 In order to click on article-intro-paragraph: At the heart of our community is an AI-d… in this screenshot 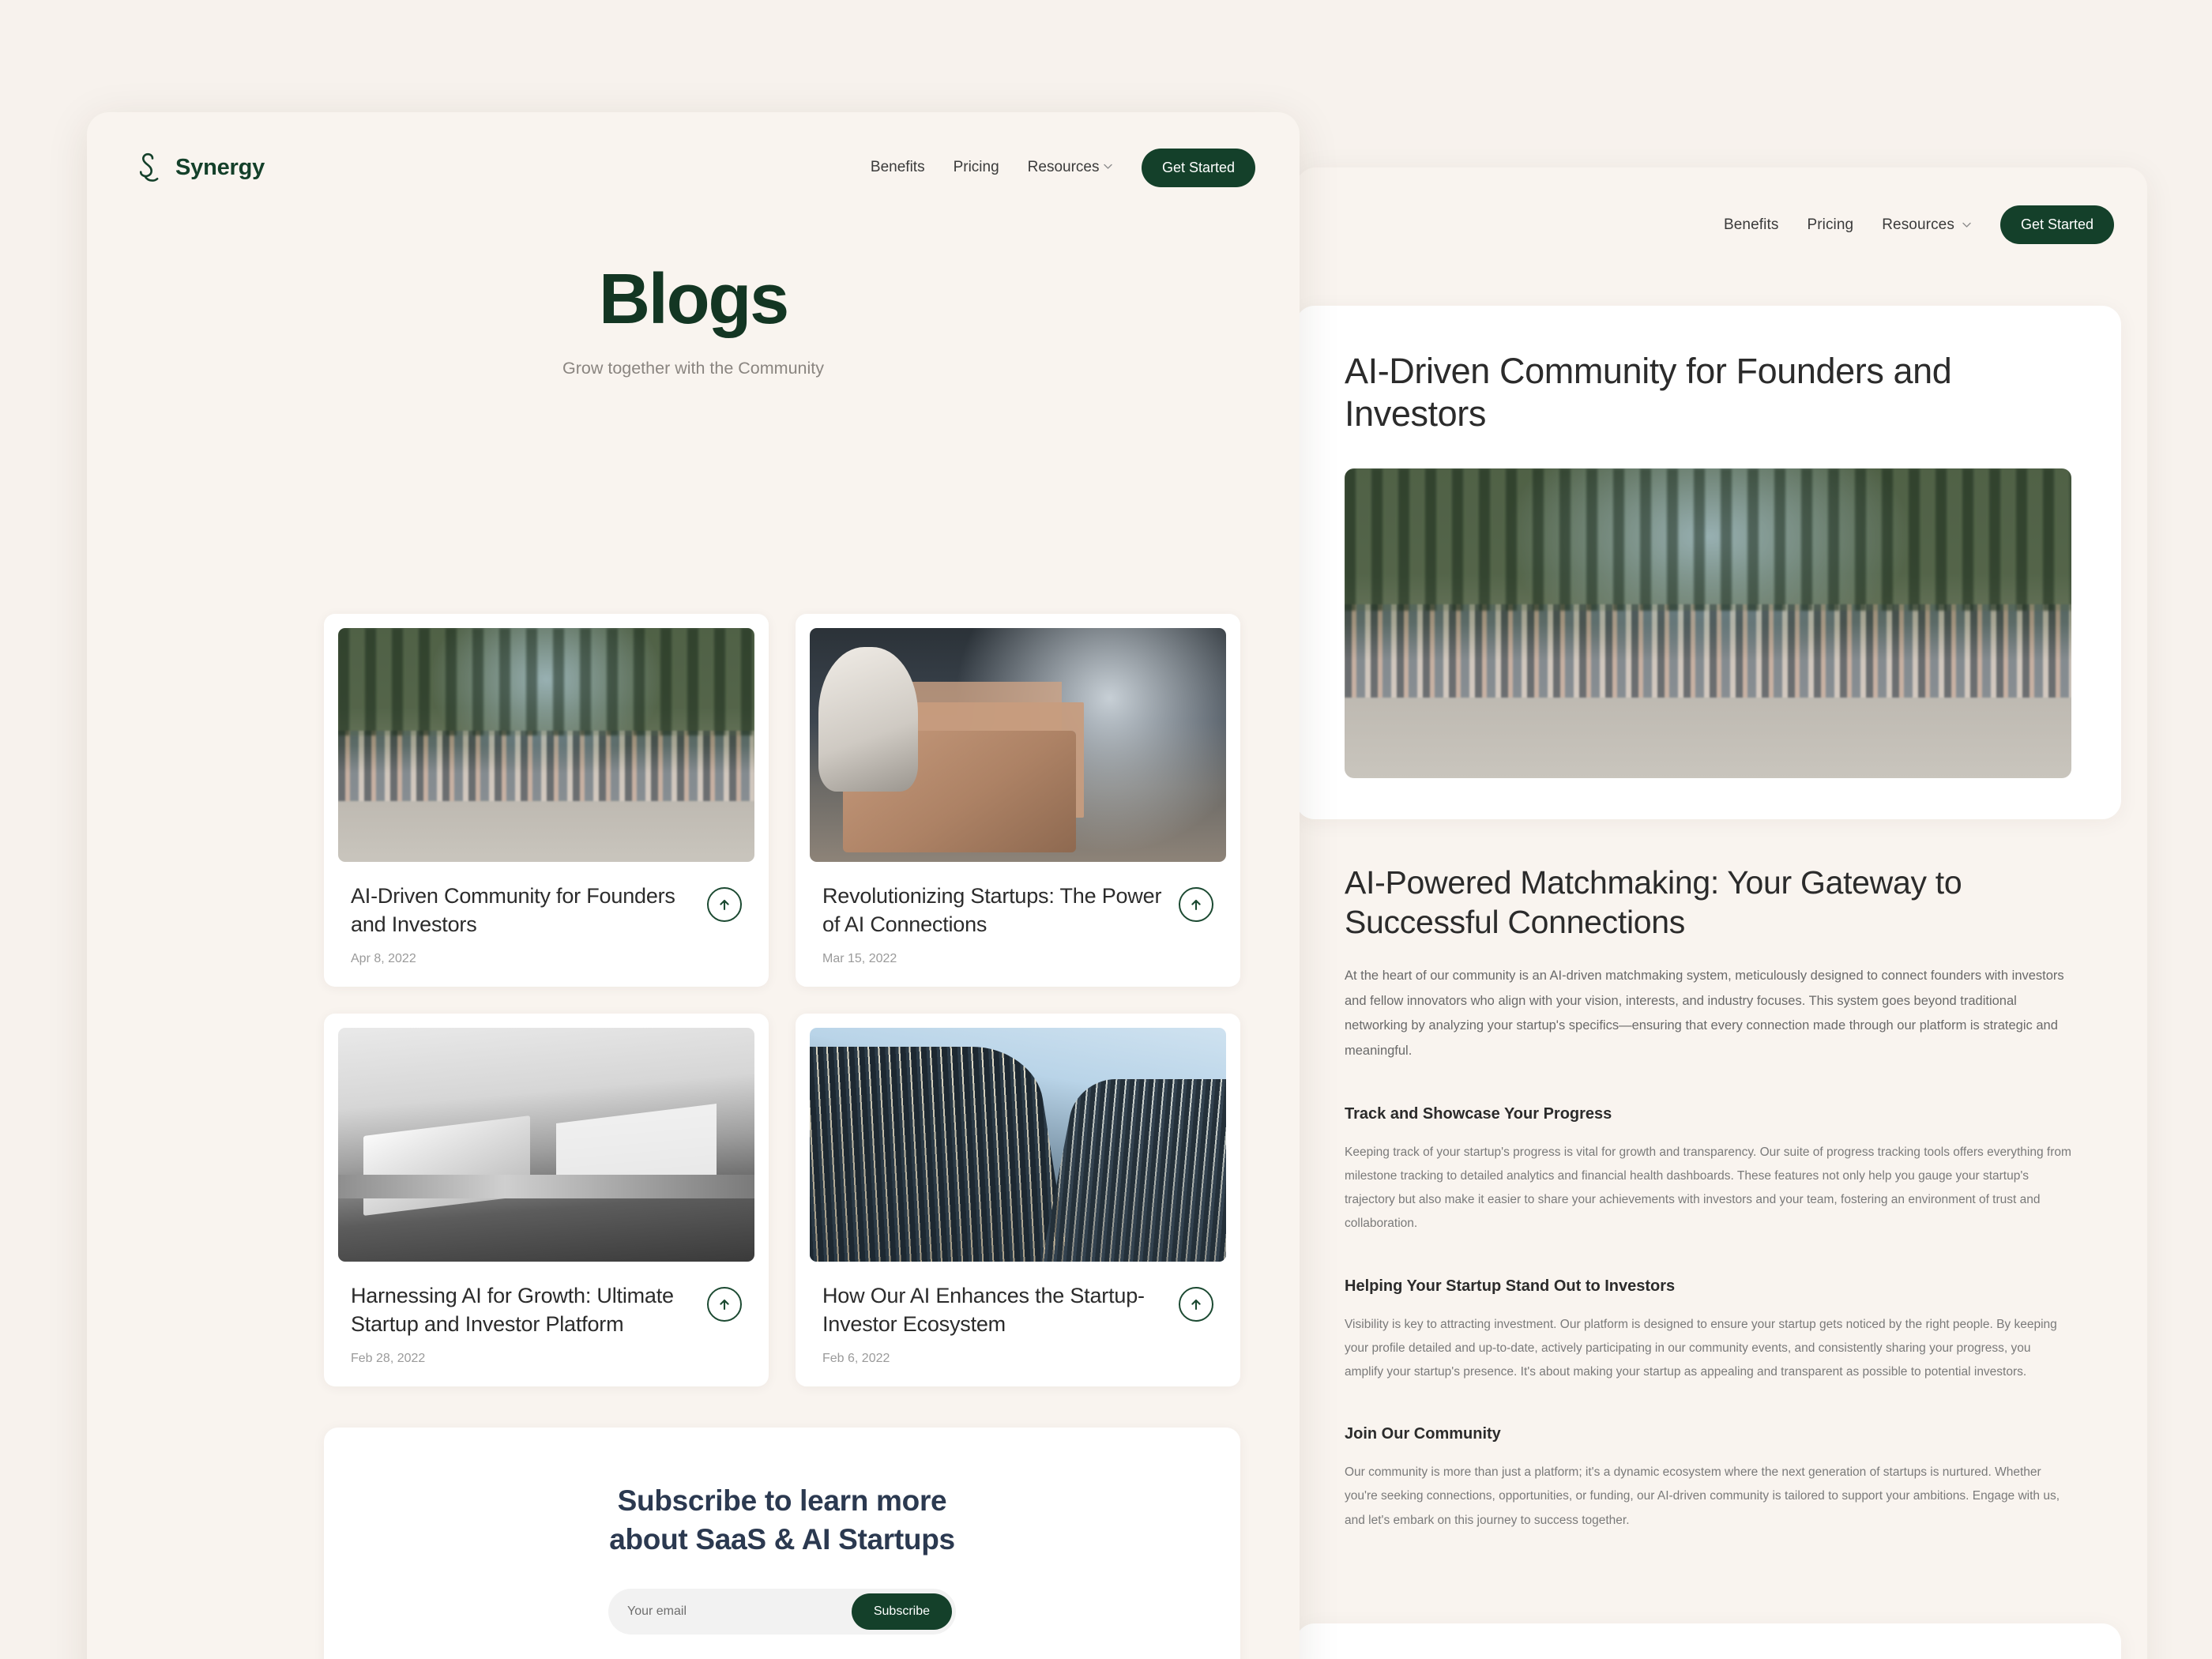, I will do `click(1705, 1014)`.